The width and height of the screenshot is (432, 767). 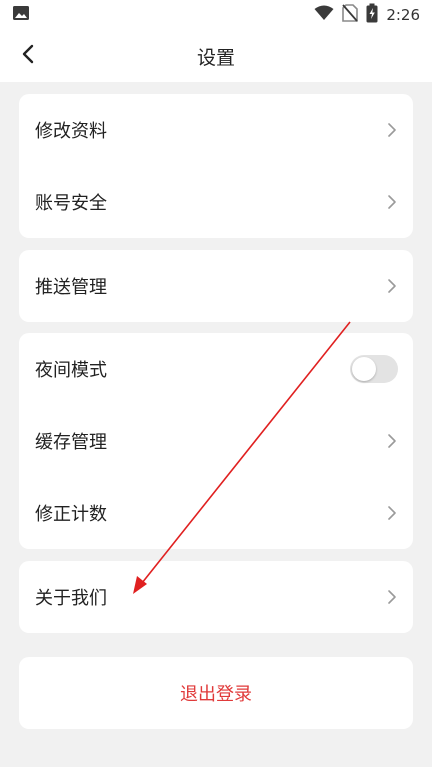 I want to click on settings-item-label: 关于我们, so click(x=71, y=598).